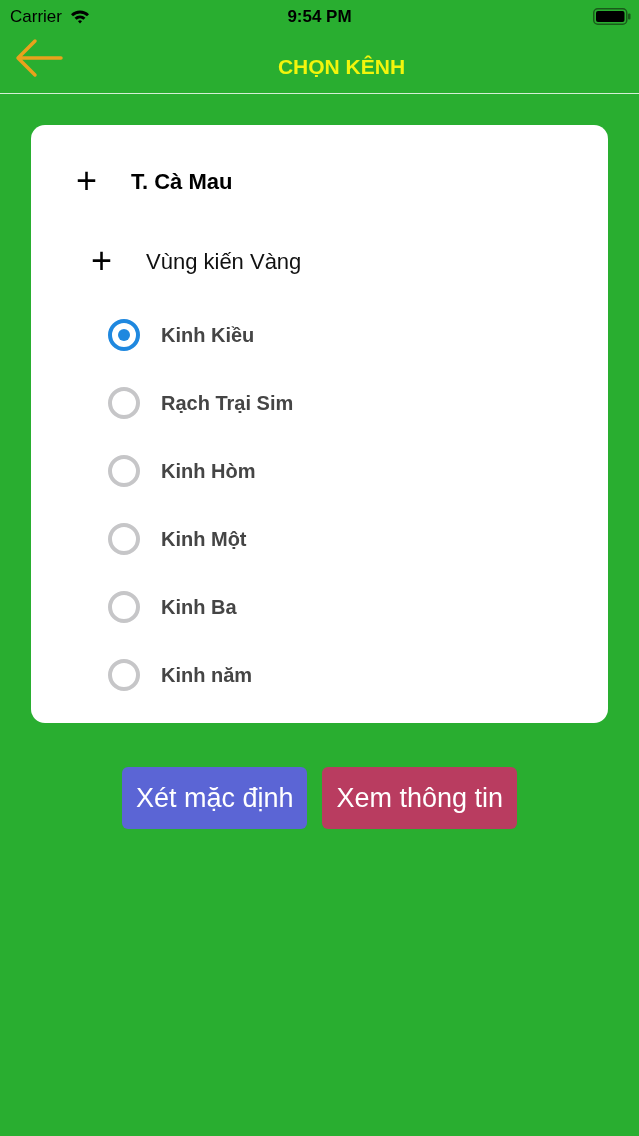 The height and width of the screenshot is (1136, 639). I want to click on option-label: Kinh Kiều, so click(208, 335).